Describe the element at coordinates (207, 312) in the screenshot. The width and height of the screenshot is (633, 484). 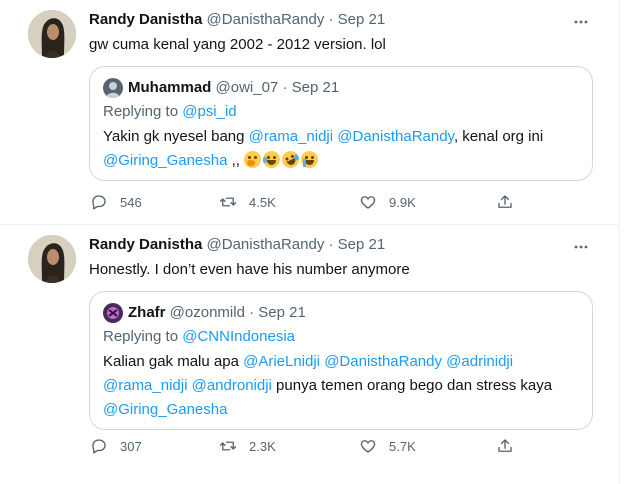
I see `quote-author-handle: @ozonmild` at that location.